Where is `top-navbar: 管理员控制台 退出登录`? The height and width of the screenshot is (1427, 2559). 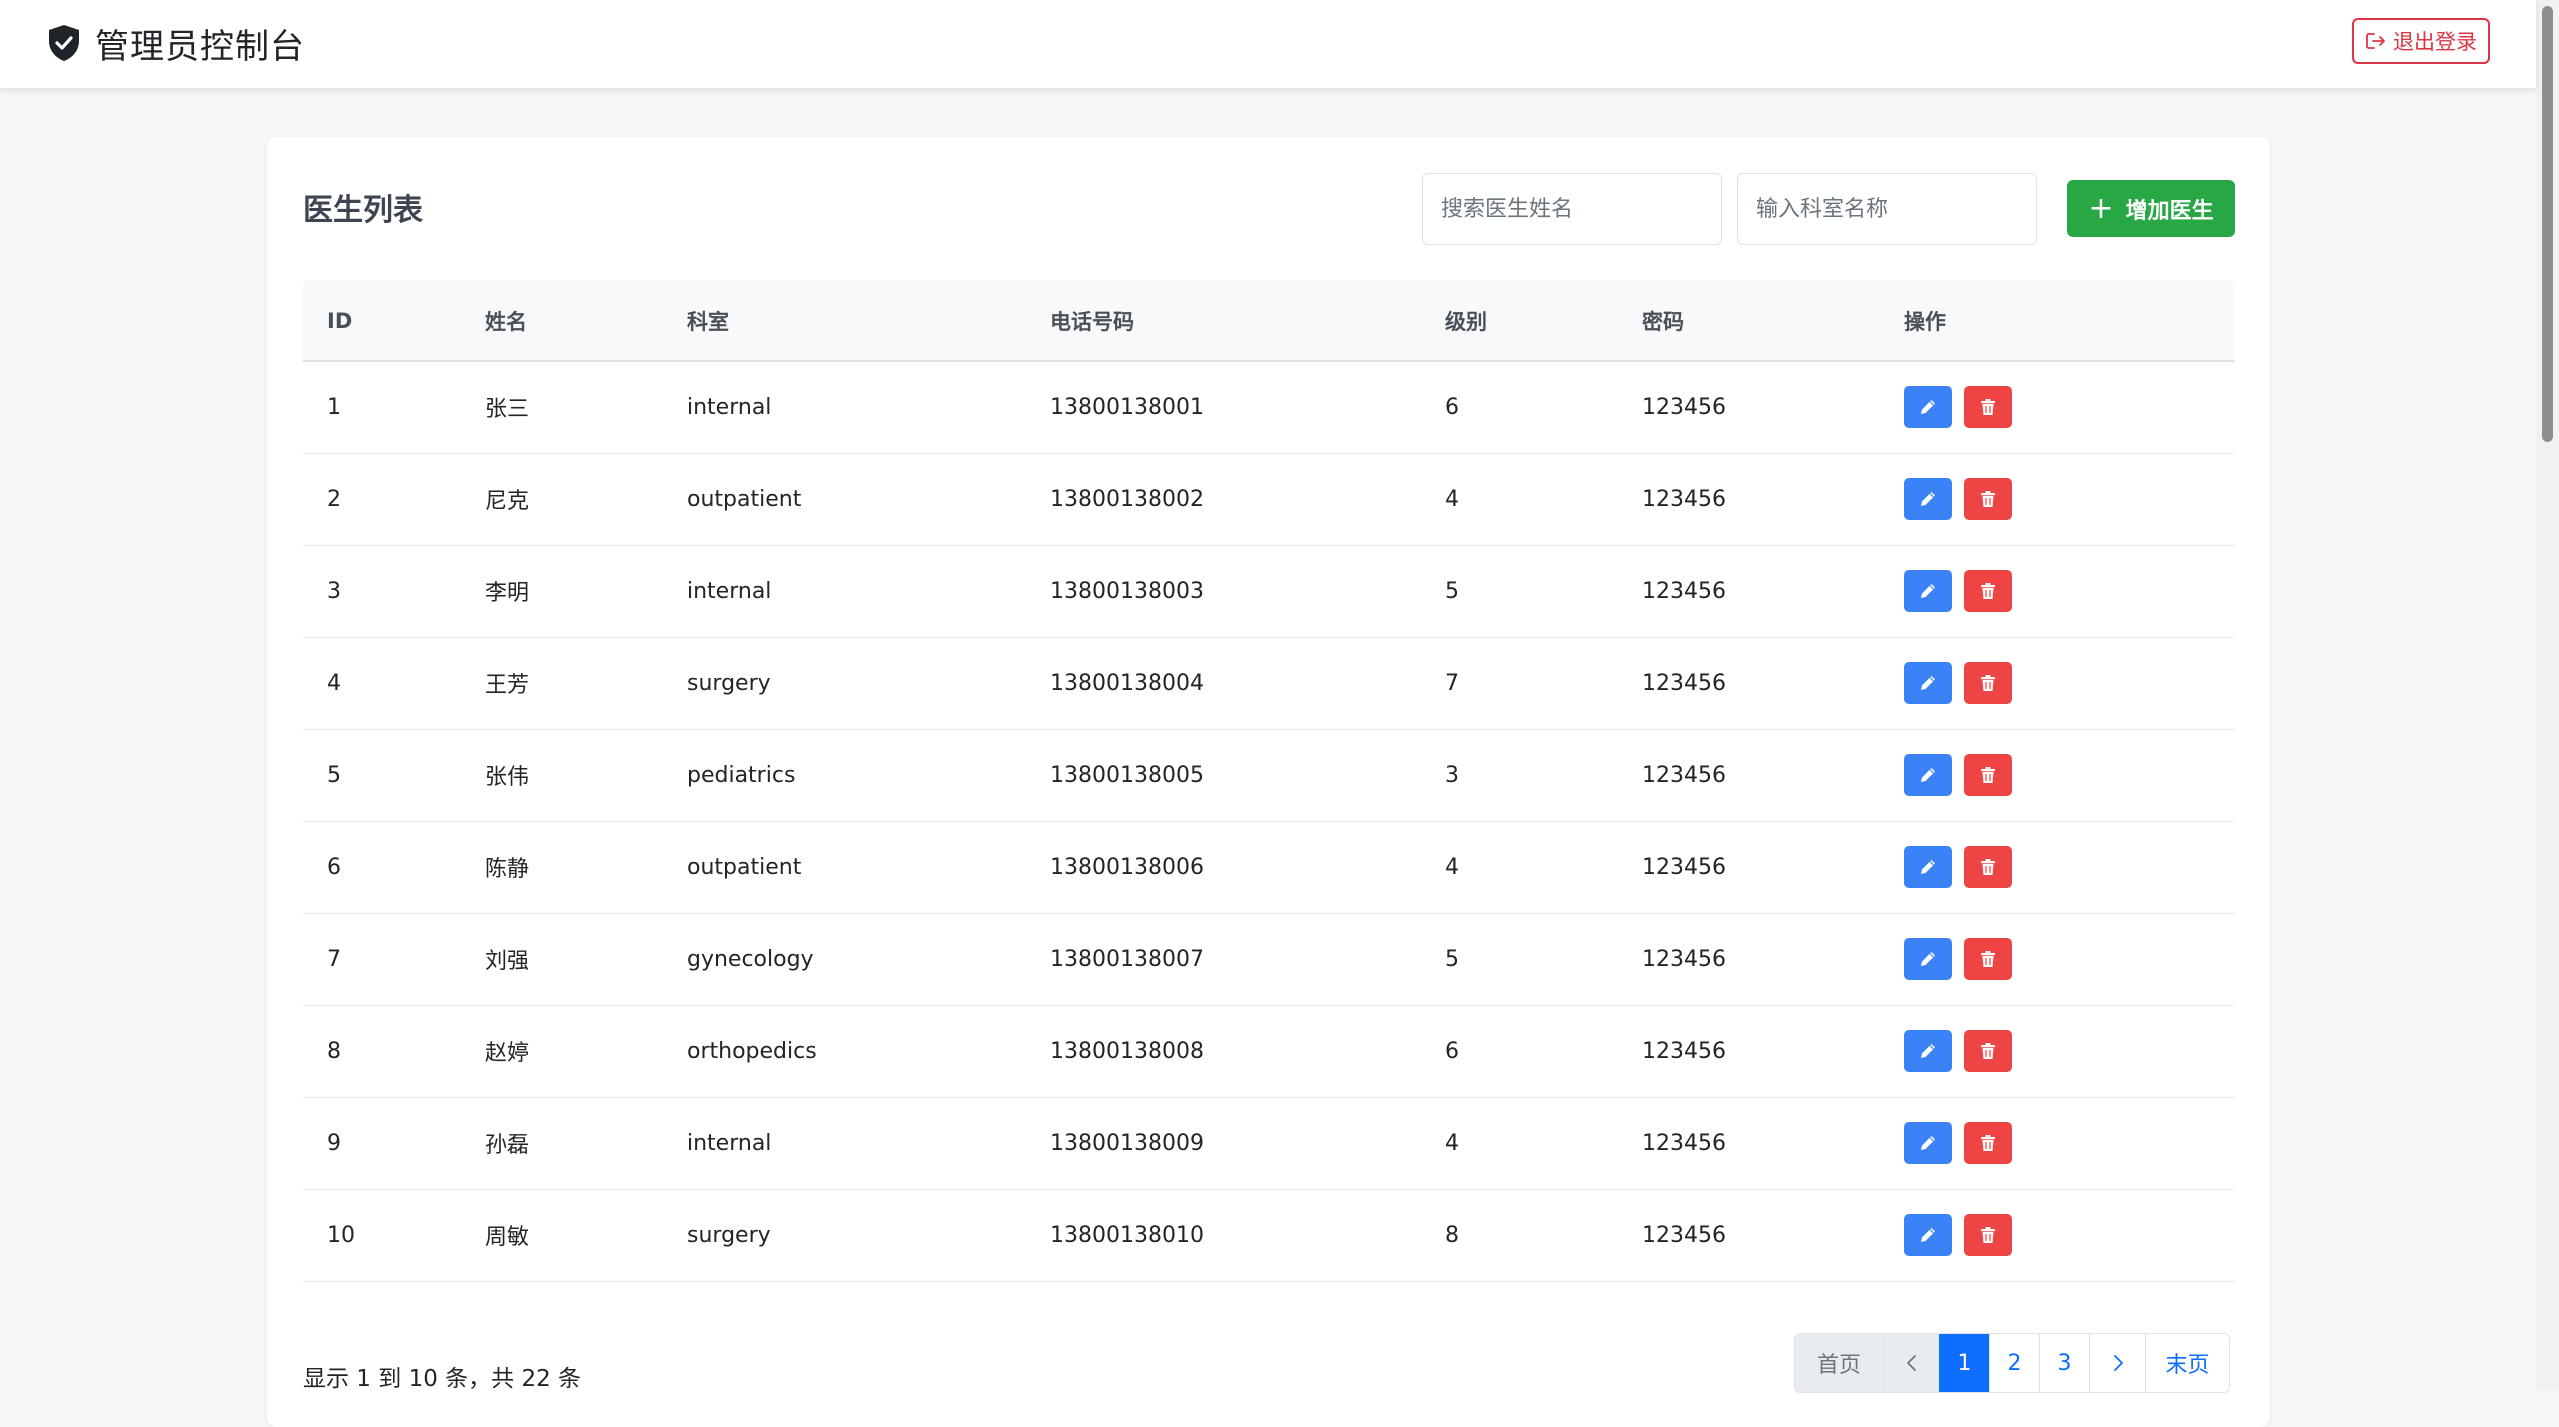
top-navbar: 管理员控制台 退出登录 is located at coordinates (1268, 44).